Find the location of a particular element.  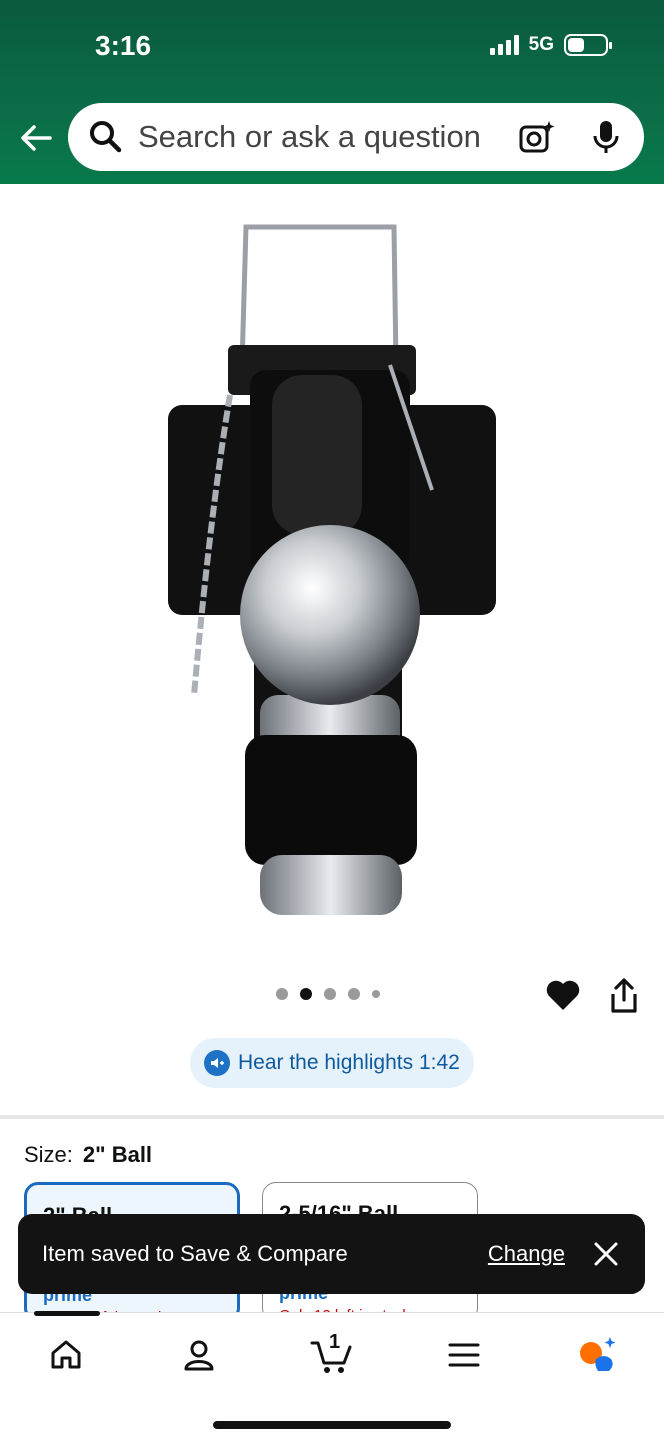

tab-account is located at coordinates (199, 1355).